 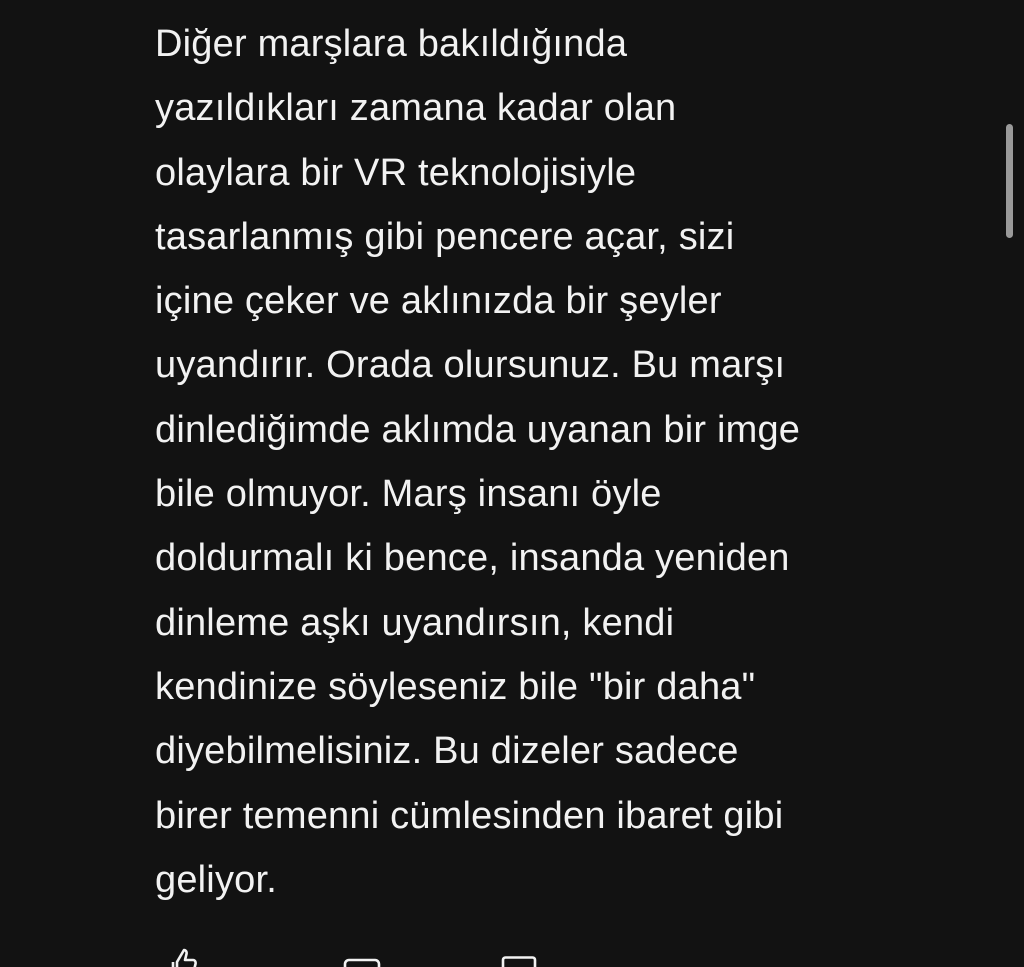 What do you see at coordinates (470, 365) in the screenshot?
I see `article-line: uyandırır. Orada olursunuz. Bu marşı` at bounding box center [470, 365].